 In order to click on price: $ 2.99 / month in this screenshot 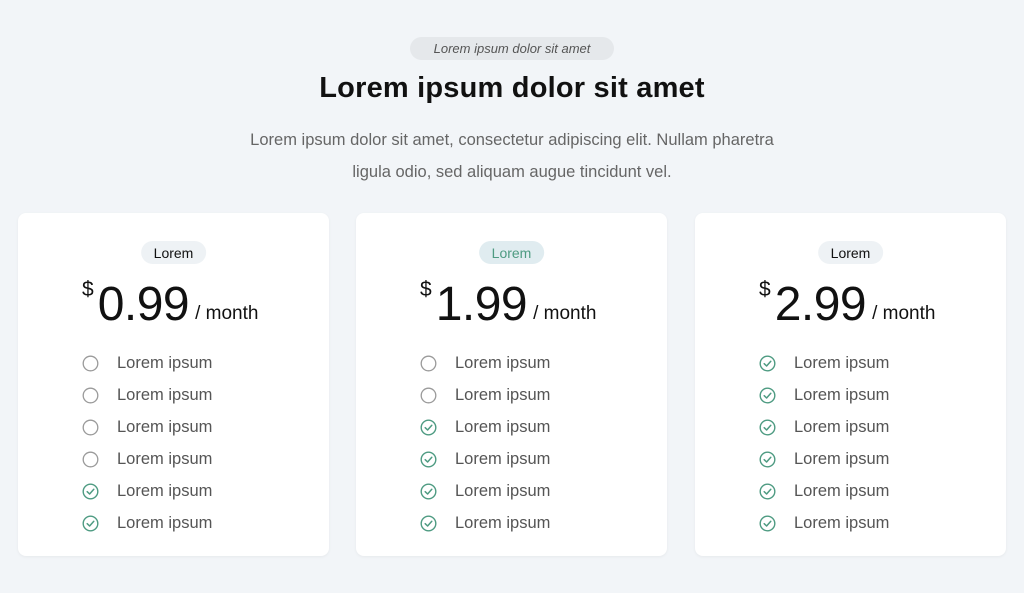, I will do `click(847, 303)`.